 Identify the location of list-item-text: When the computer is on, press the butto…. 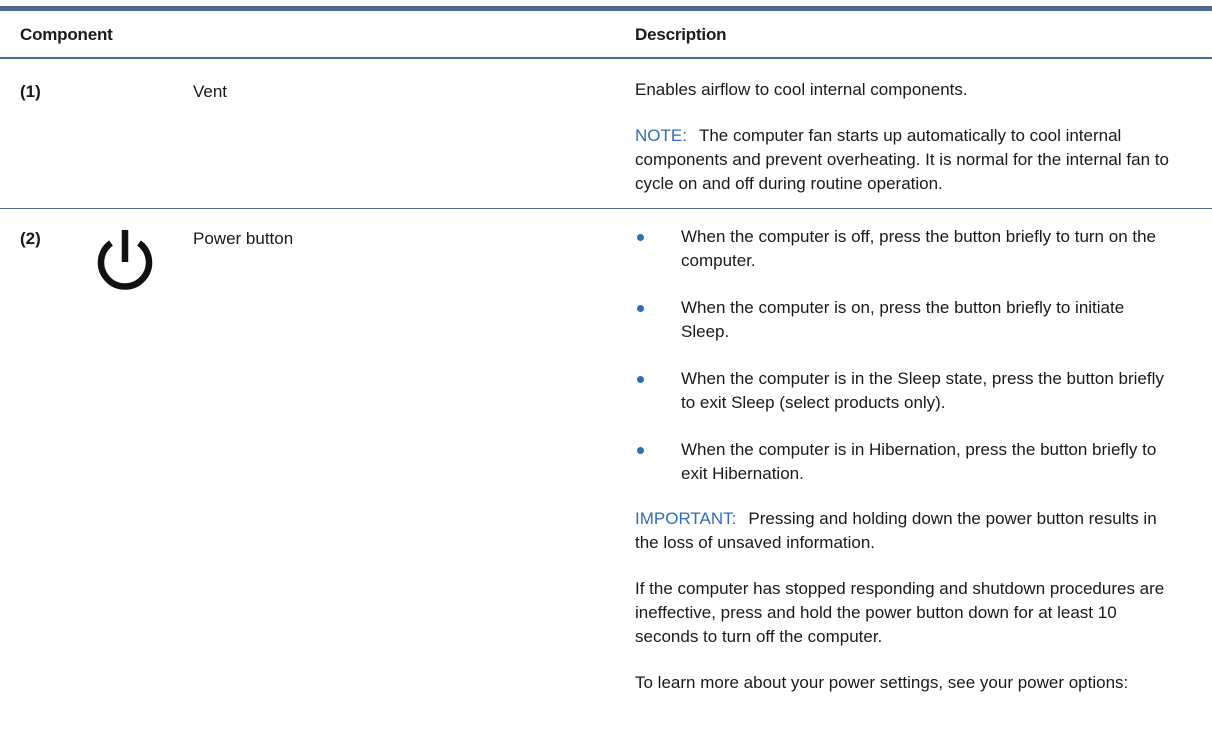
(903, 319).